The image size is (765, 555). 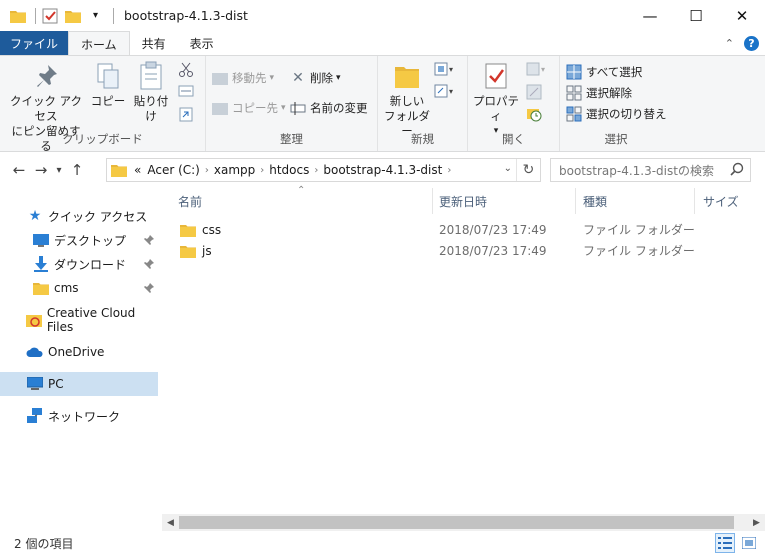 What do you see at coordinates (151, 92) in the screenshot?
I see `paste-button: 貼り付け` at bounding box center [151, 92].